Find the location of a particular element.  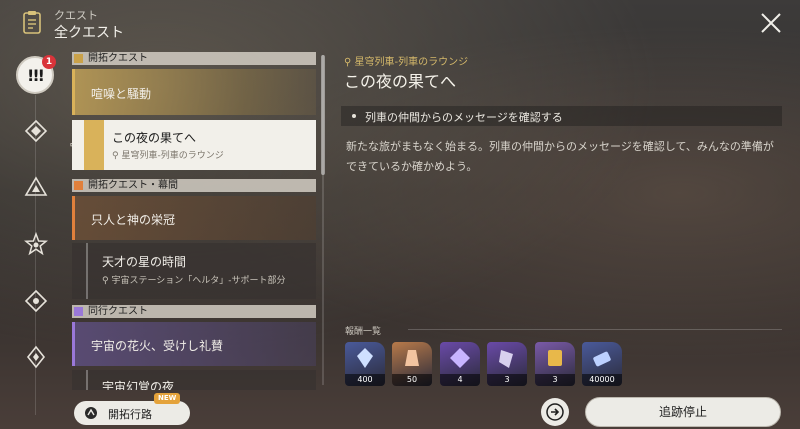

objective-text: 列車の仲間からのメッセージを確認する is located at coordinates (464, 117).